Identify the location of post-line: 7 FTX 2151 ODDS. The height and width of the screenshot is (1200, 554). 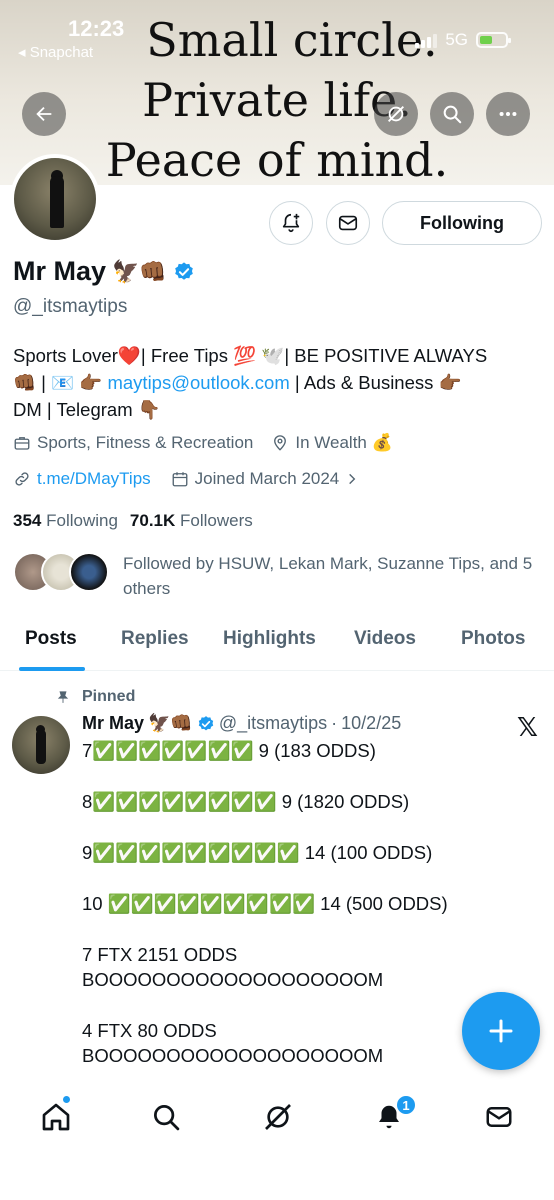
(160, 954).